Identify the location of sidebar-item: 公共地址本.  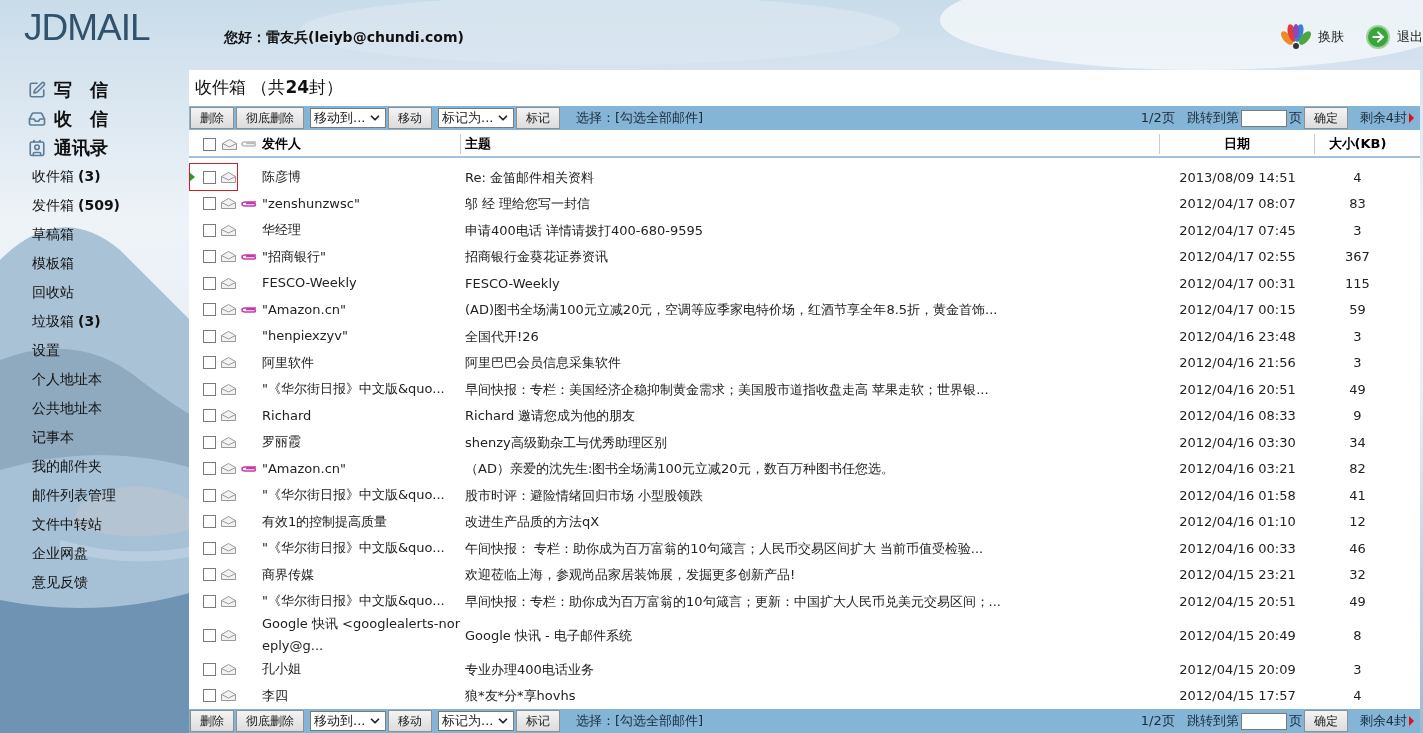
(67, 408).